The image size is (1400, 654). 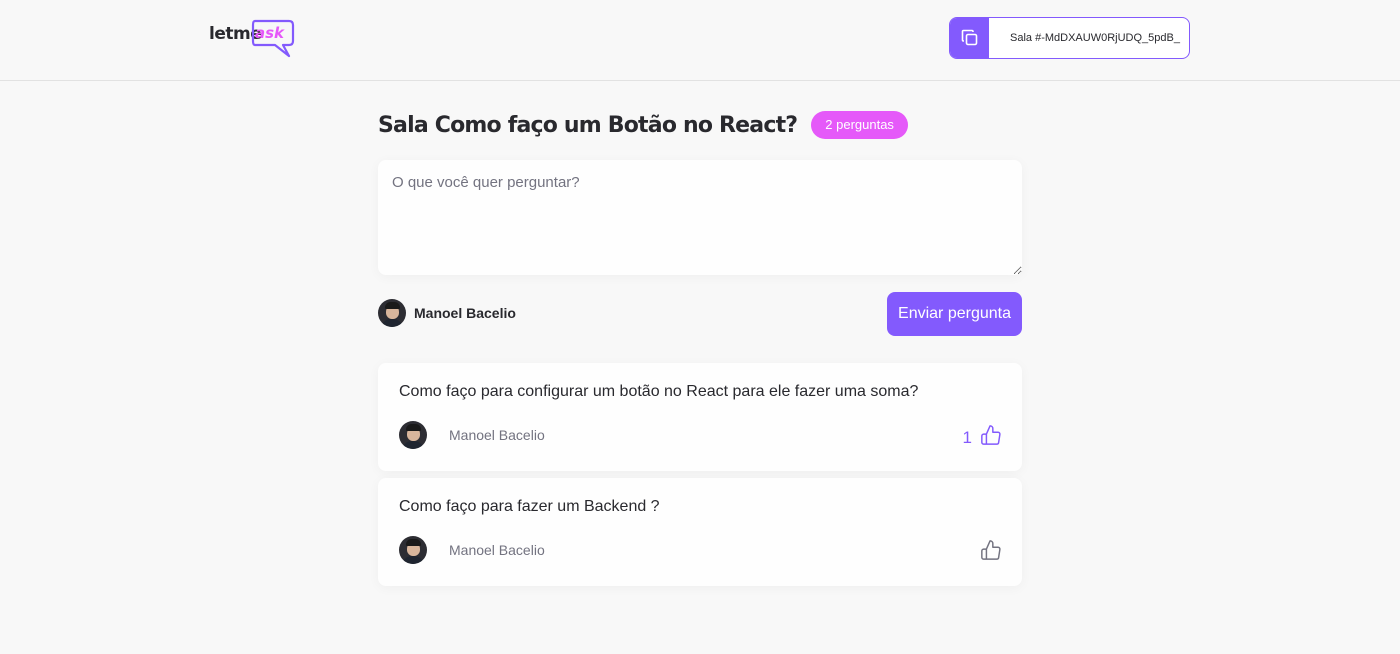 I want to click on logo-accent-text: ask, so click(x=270, y=33).